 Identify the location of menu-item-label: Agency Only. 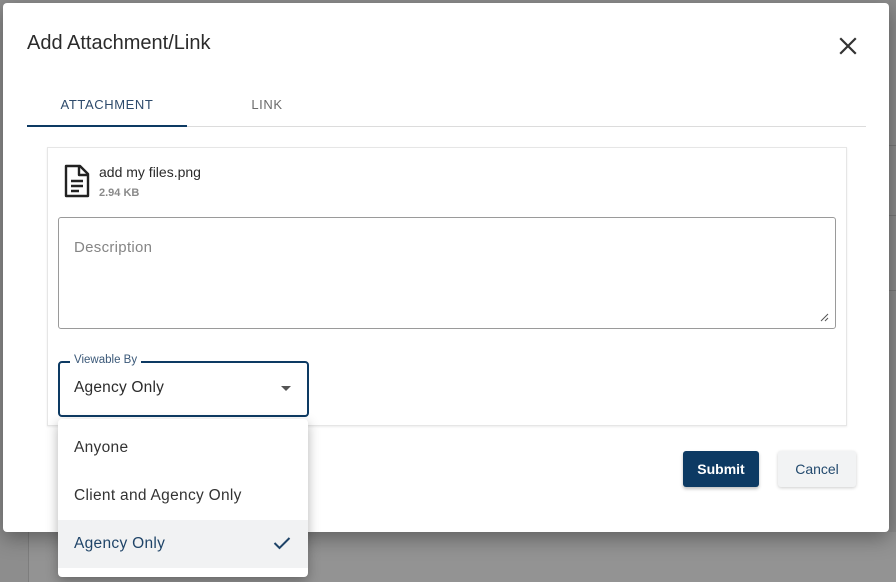
(120, 543).